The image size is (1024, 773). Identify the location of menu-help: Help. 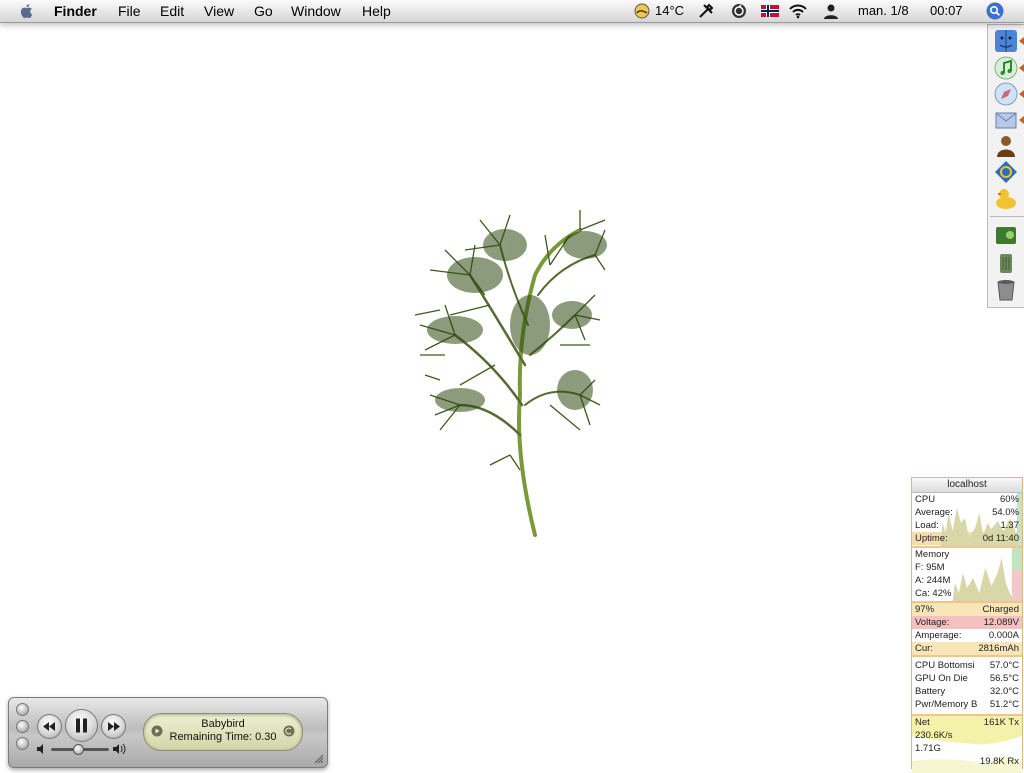
(376, 11).